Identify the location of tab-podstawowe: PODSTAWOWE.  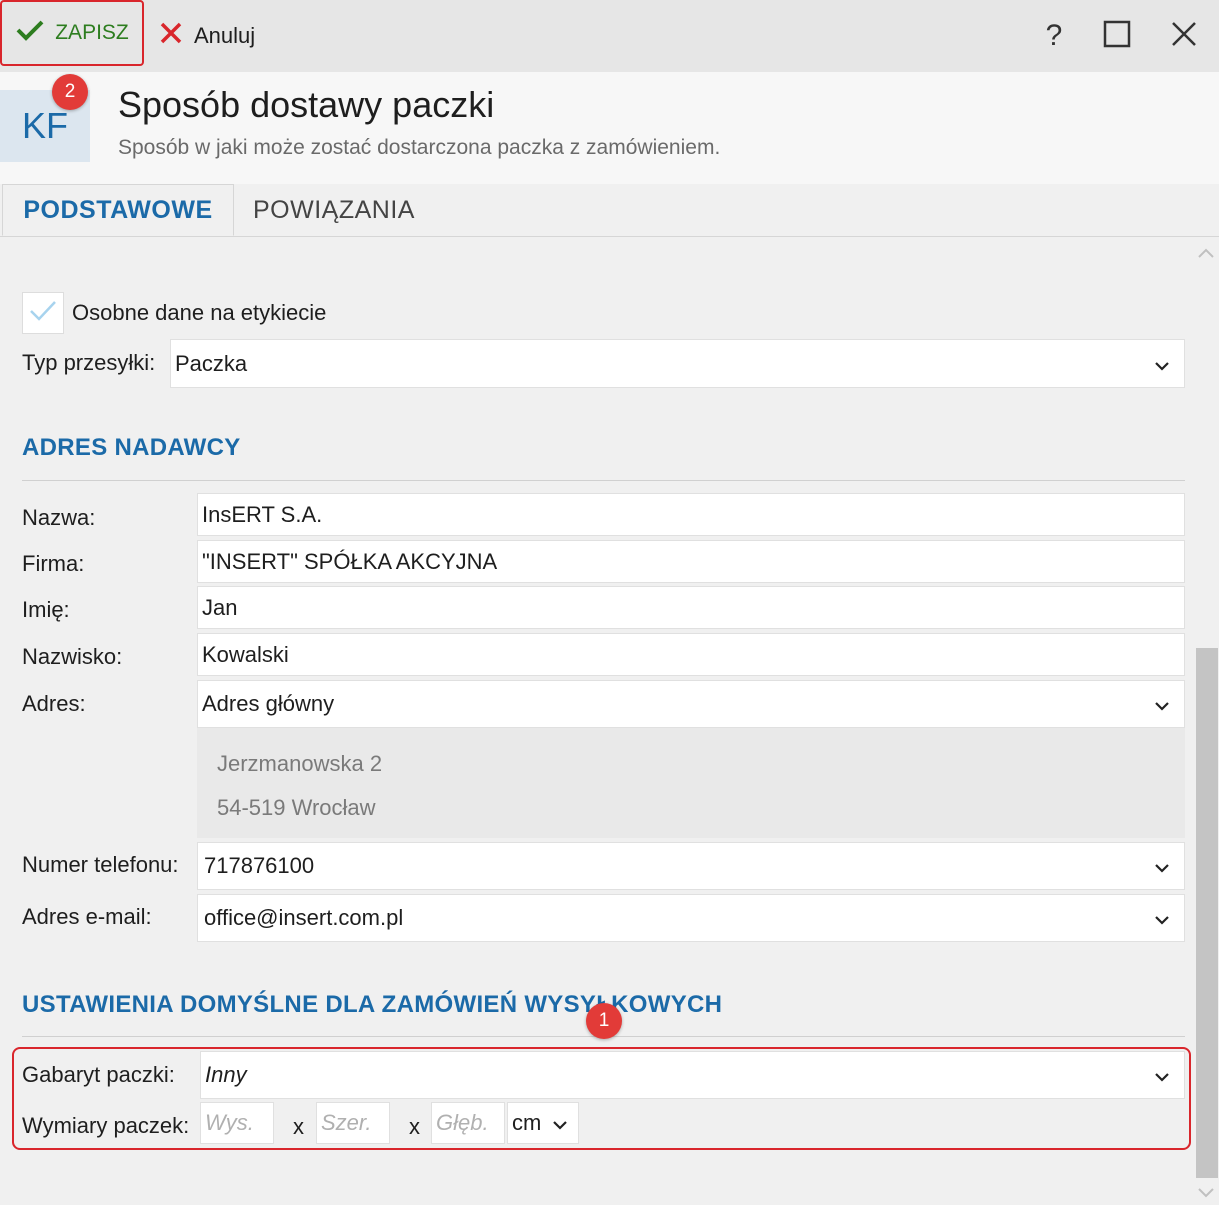
(118, 210).